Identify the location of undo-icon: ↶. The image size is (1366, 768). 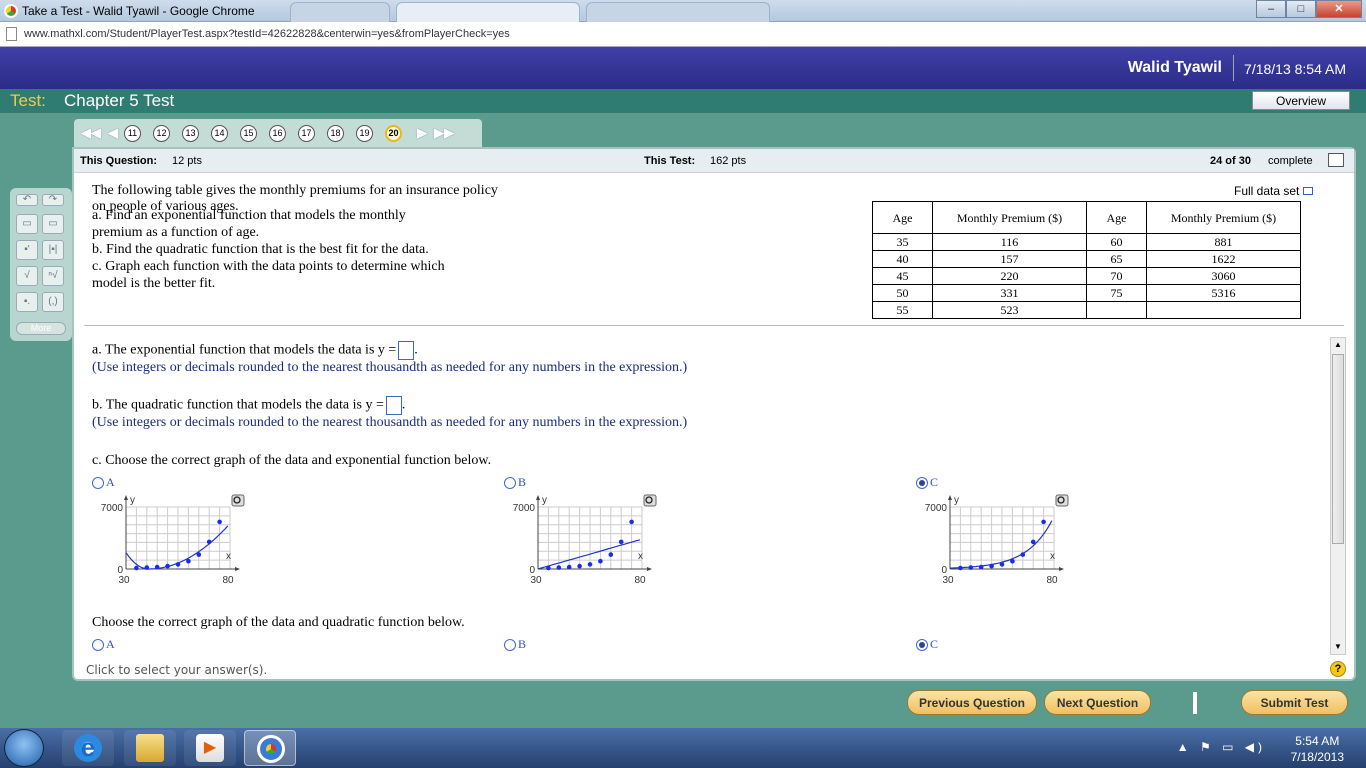
(27, 200).